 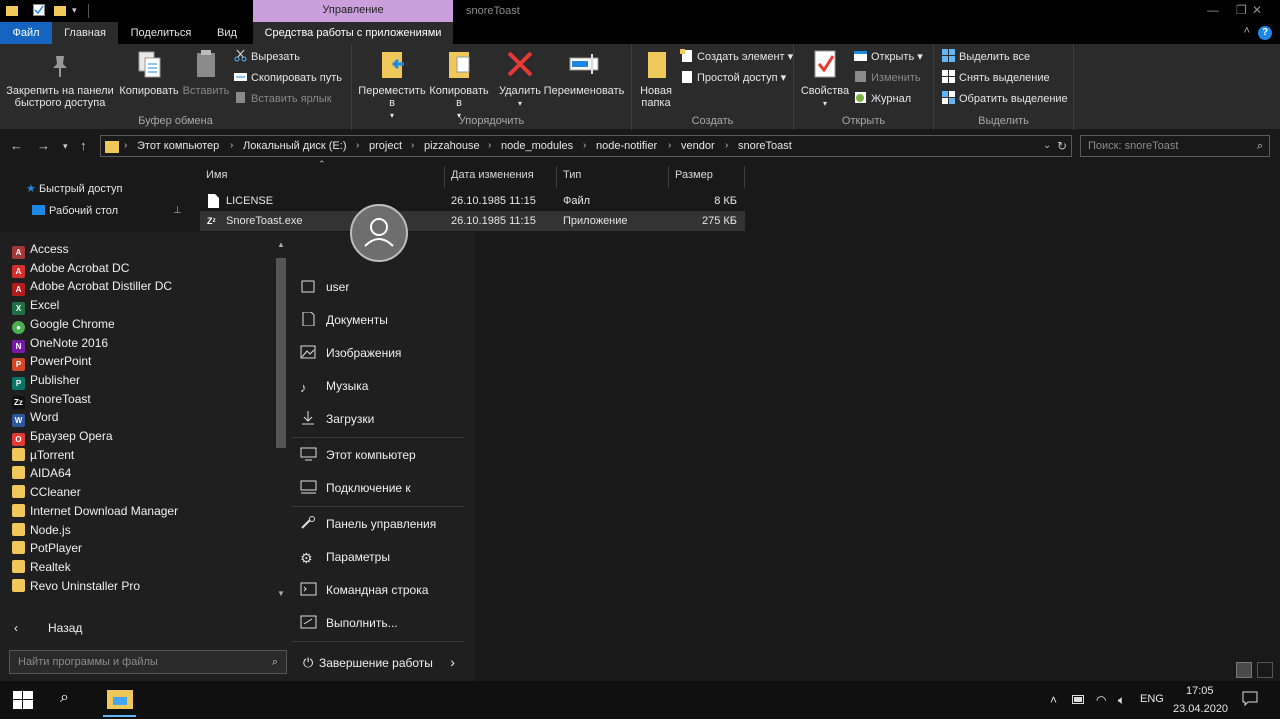 What do you see at coordinates (324, 287) in the screenshot?
I see `place-user: user` at bounding box center [324, 287].